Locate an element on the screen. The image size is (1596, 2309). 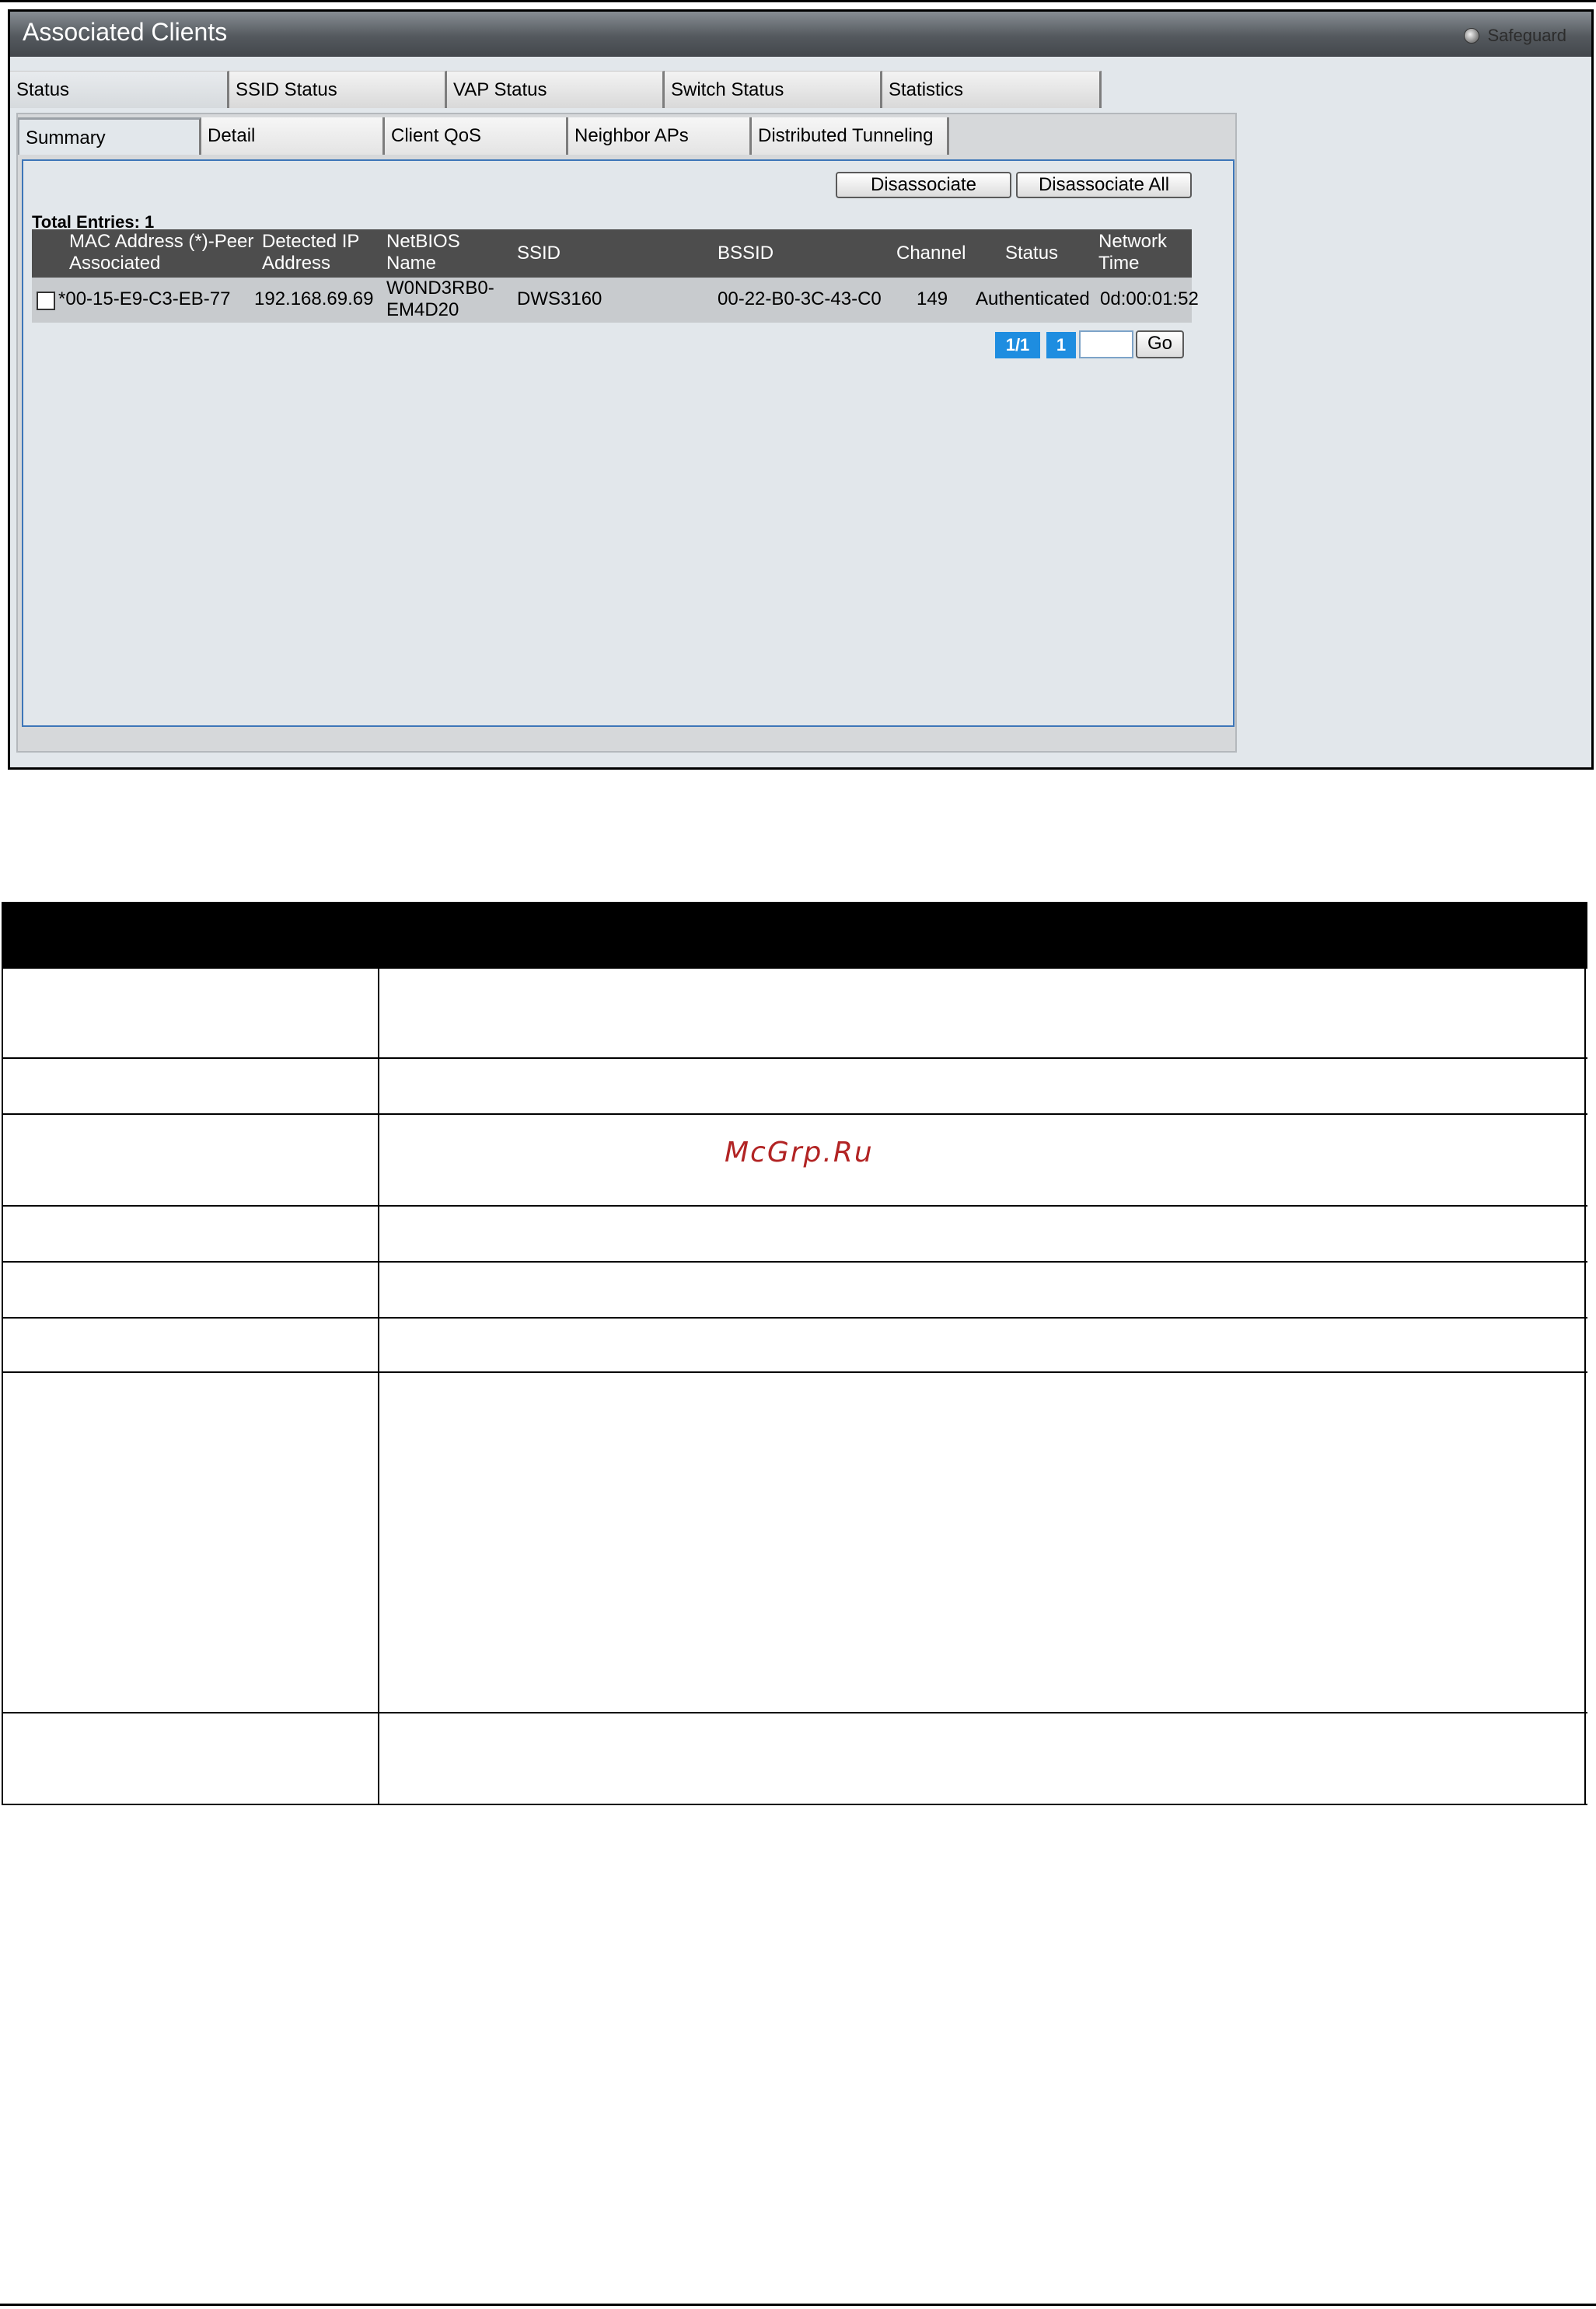
top-rule is located at coordinates (798, 1).